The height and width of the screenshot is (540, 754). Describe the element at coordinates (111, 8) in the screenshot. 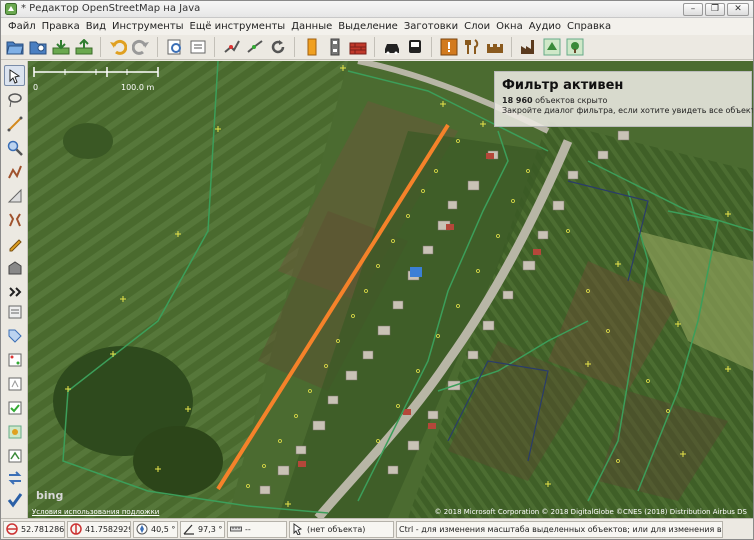

I see `window-title: * Редактор OpenStreetMap на Java` at that location.